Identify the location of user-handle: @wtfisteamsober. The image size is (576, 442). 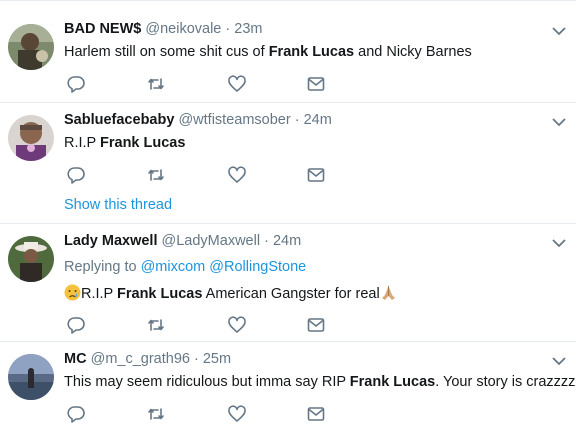
(234, 120).